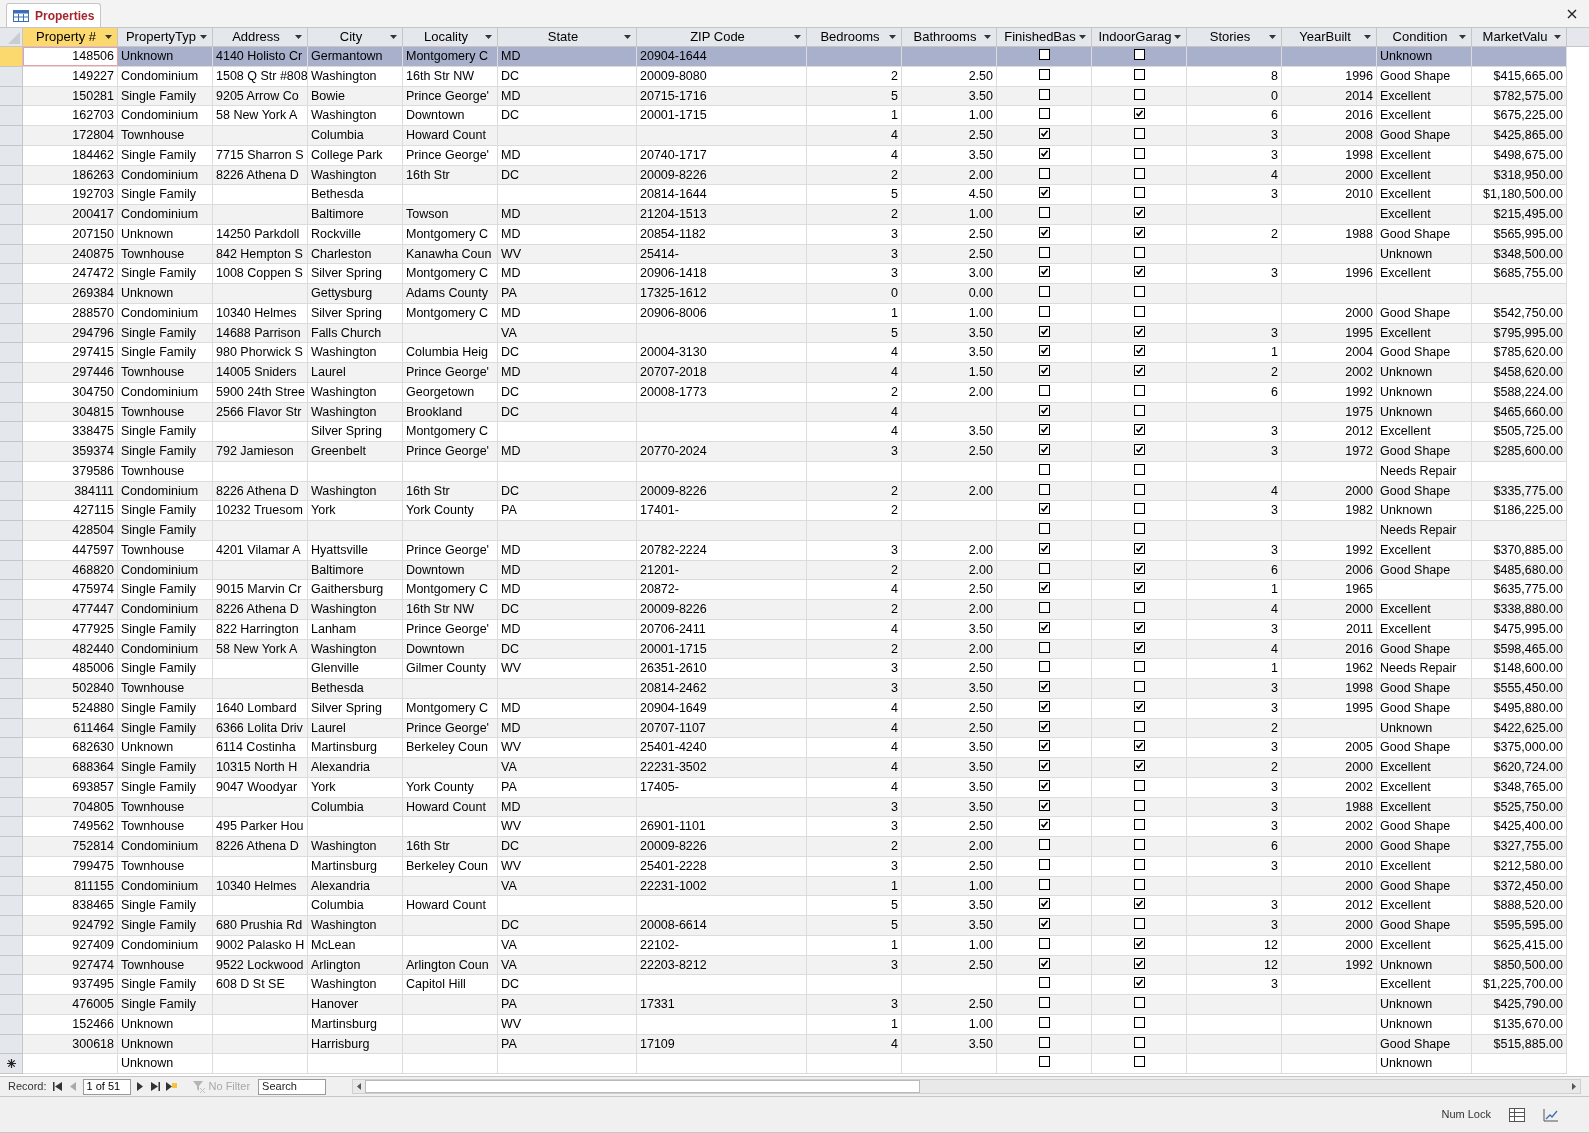 The width and height of the screenshot is (1589, 1133). What do you see at coordinates (795, 175) in the screenshot?
I see `table-row: 186263 Condominium 8226 Athena D Washington 16th Str DC 20009-8226 2 2.00 4 2000 Excellent $318,950.00` at bounding box center [795, 175].